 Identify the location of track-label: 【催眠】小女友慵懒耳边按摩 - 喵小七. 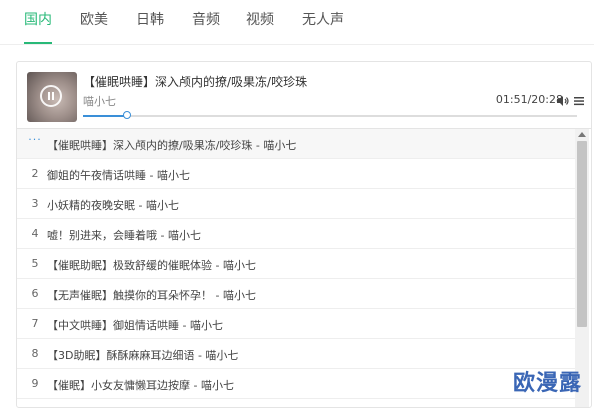
(140, 385).